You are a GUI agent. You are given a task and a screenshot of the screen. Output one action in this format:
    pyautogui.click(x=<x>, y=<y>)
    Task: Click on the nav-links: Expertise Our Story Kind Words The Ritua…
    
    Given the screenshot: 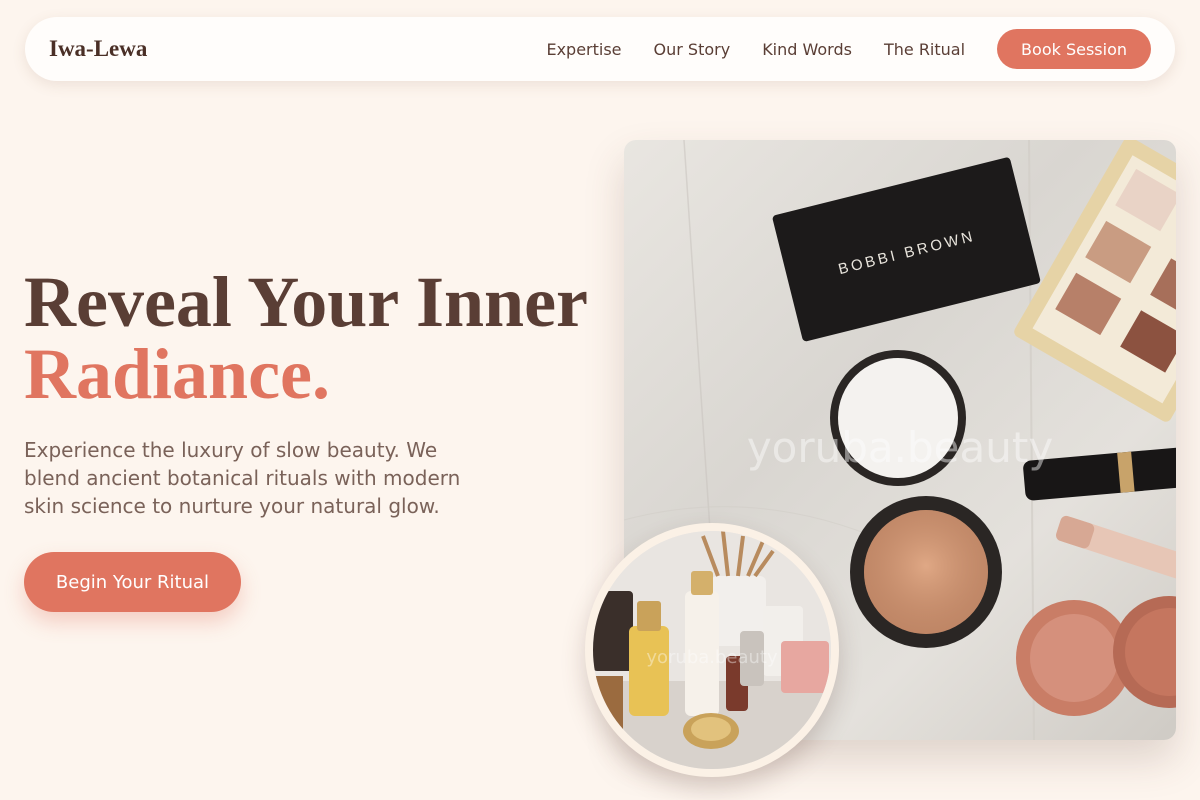 What is the action you would take?
    pyautogui.click(x=832, y=49)
    